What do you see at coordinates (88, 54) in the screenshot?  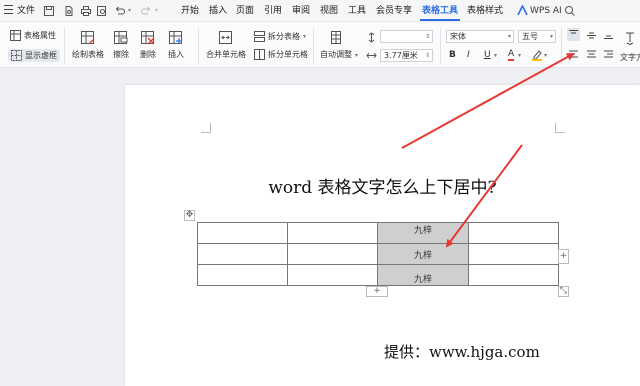 I see `draw-table-label: 绘制表格` at bounding box center [88, 54].